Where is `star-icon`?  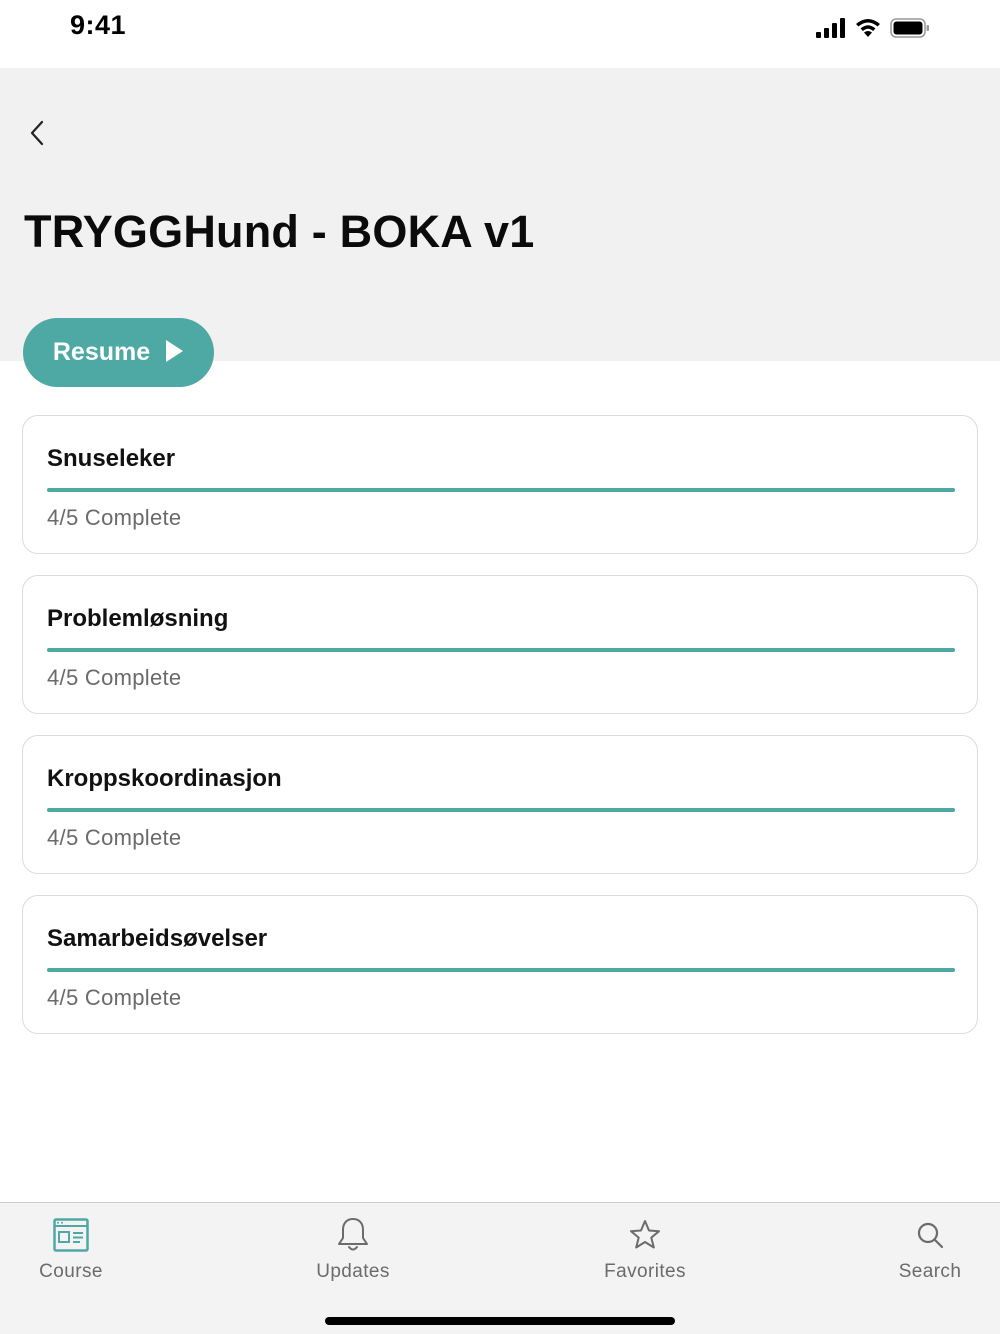
star-icon is located at coordinates (645, 1235).